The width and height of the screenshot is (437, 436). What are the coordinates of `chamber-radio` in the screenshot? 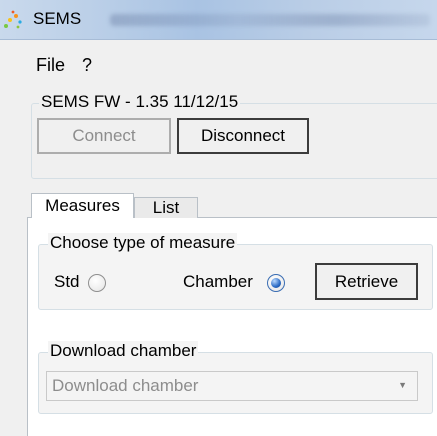 It's located at (276, 283).